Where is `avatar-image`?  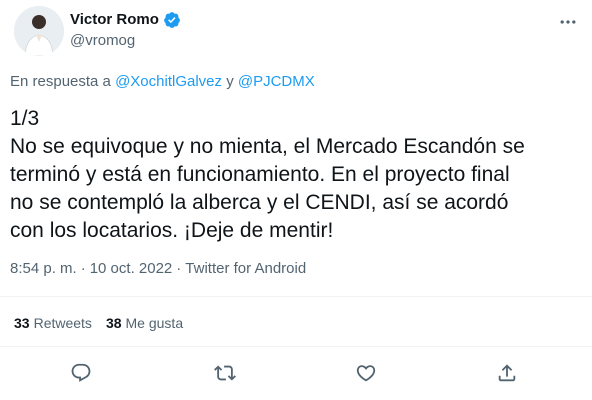 avatar-image is located at coordinates (39, 31).